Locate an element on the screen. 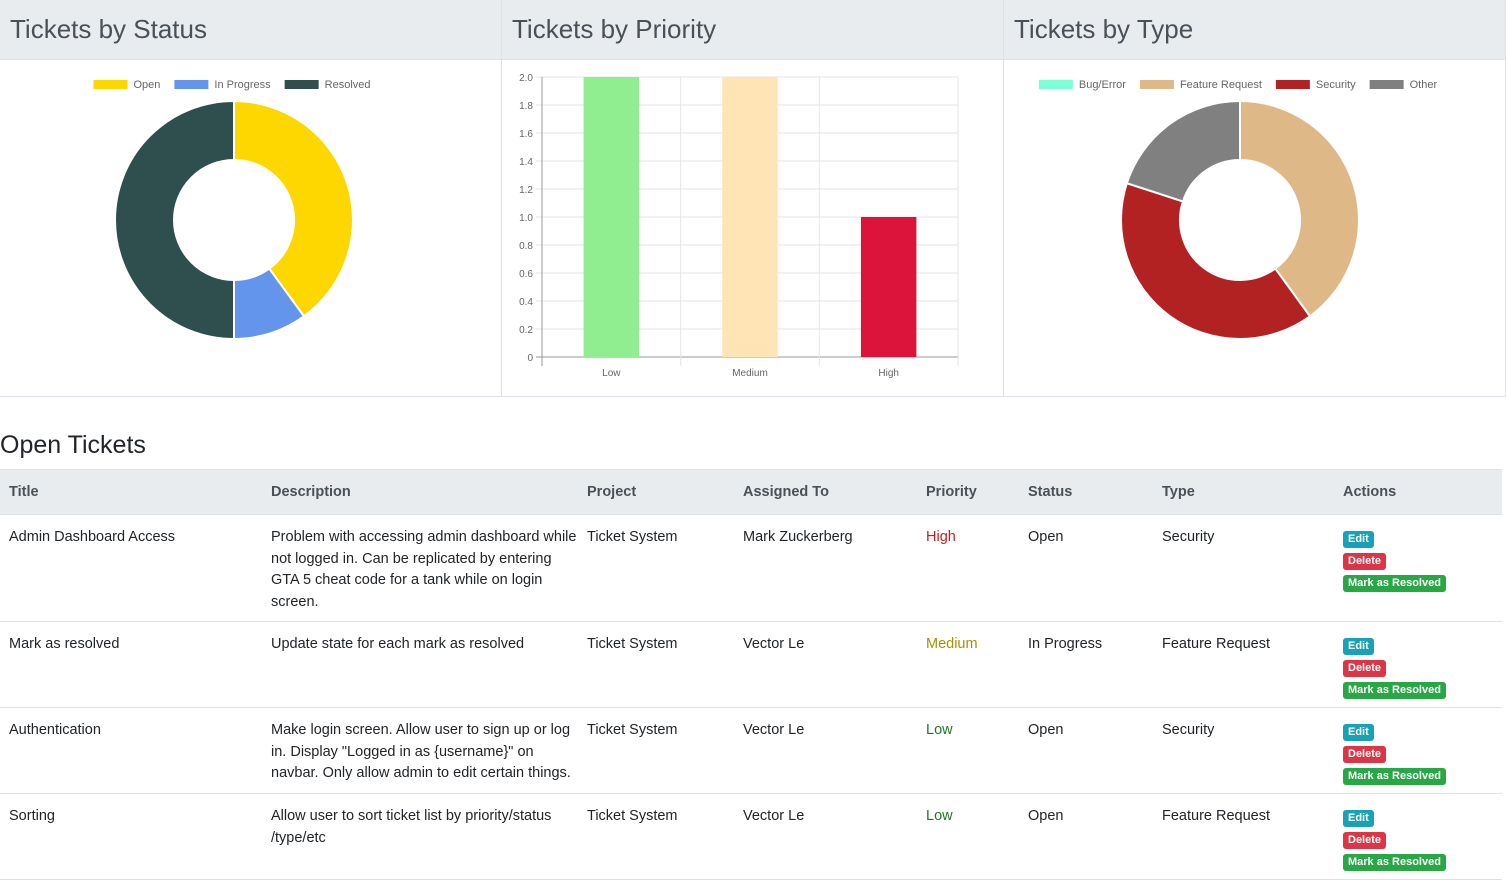  legend-label: Bug/Error is located at coordinates (1102, 85).